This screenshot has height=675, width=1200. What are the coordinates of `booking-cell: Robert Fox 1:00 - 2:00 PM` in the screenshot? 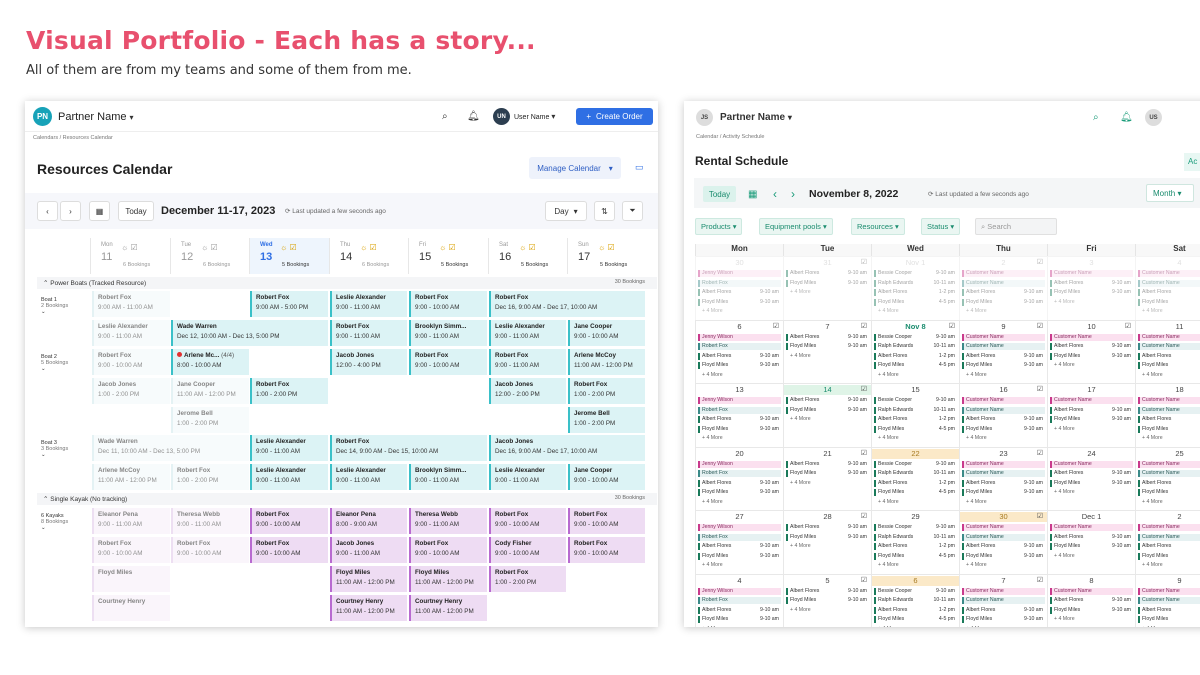 It's located at (606, 391).